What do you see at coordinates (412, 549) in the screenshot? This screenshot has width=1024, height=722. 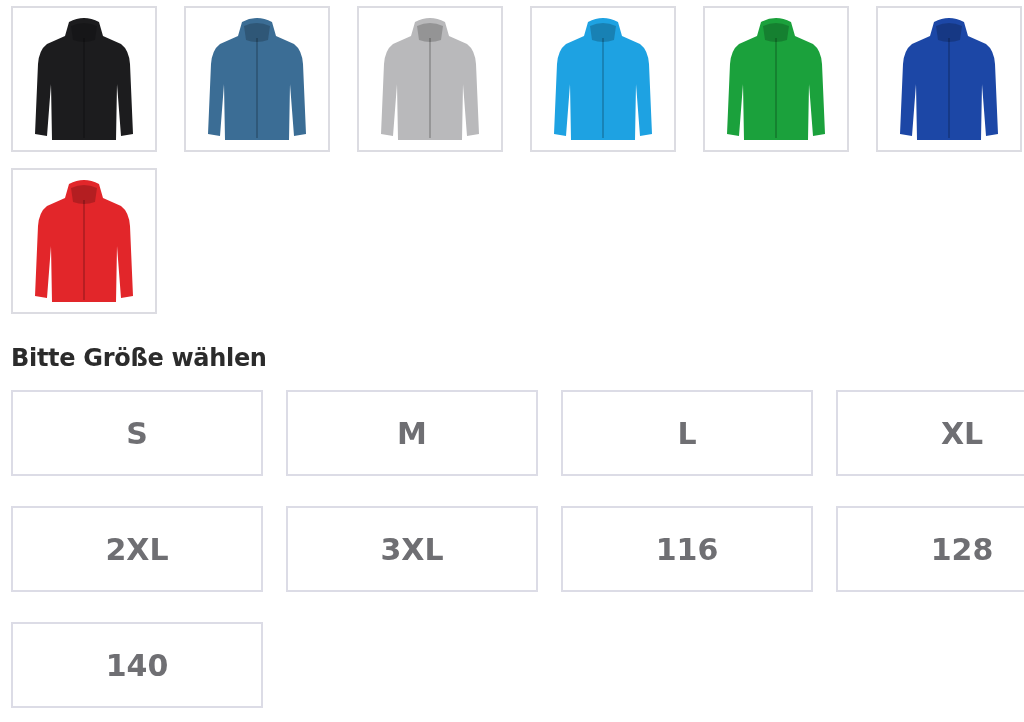 I see `size-option: 3XL` at bounding box center [412, 549].